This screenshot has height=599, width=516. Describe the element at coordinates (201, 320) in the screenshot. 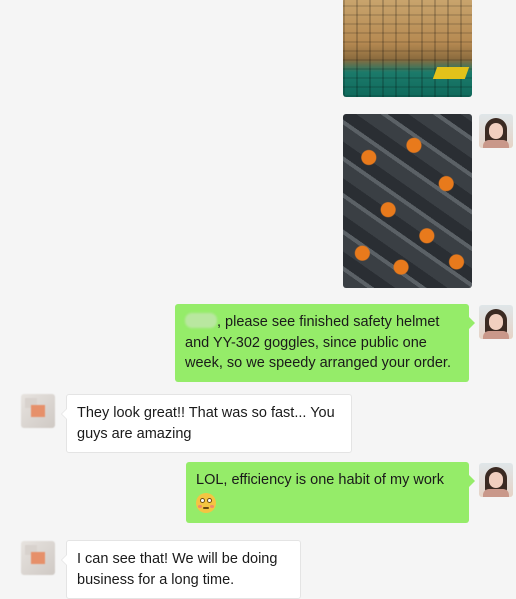

I see `redacted-name` at that location.